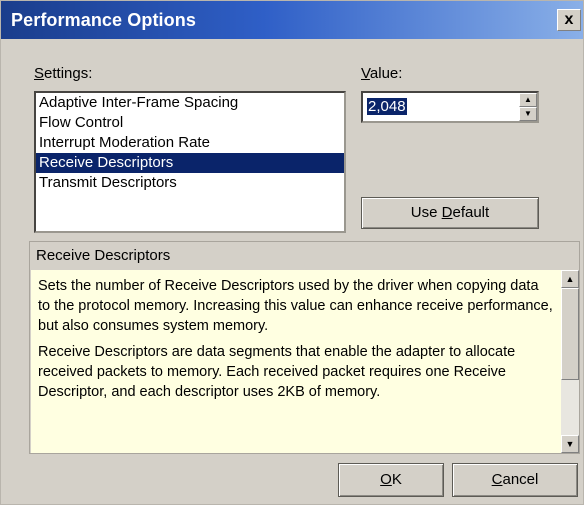  I want to click on ok-button: OK, so click(391, 480).